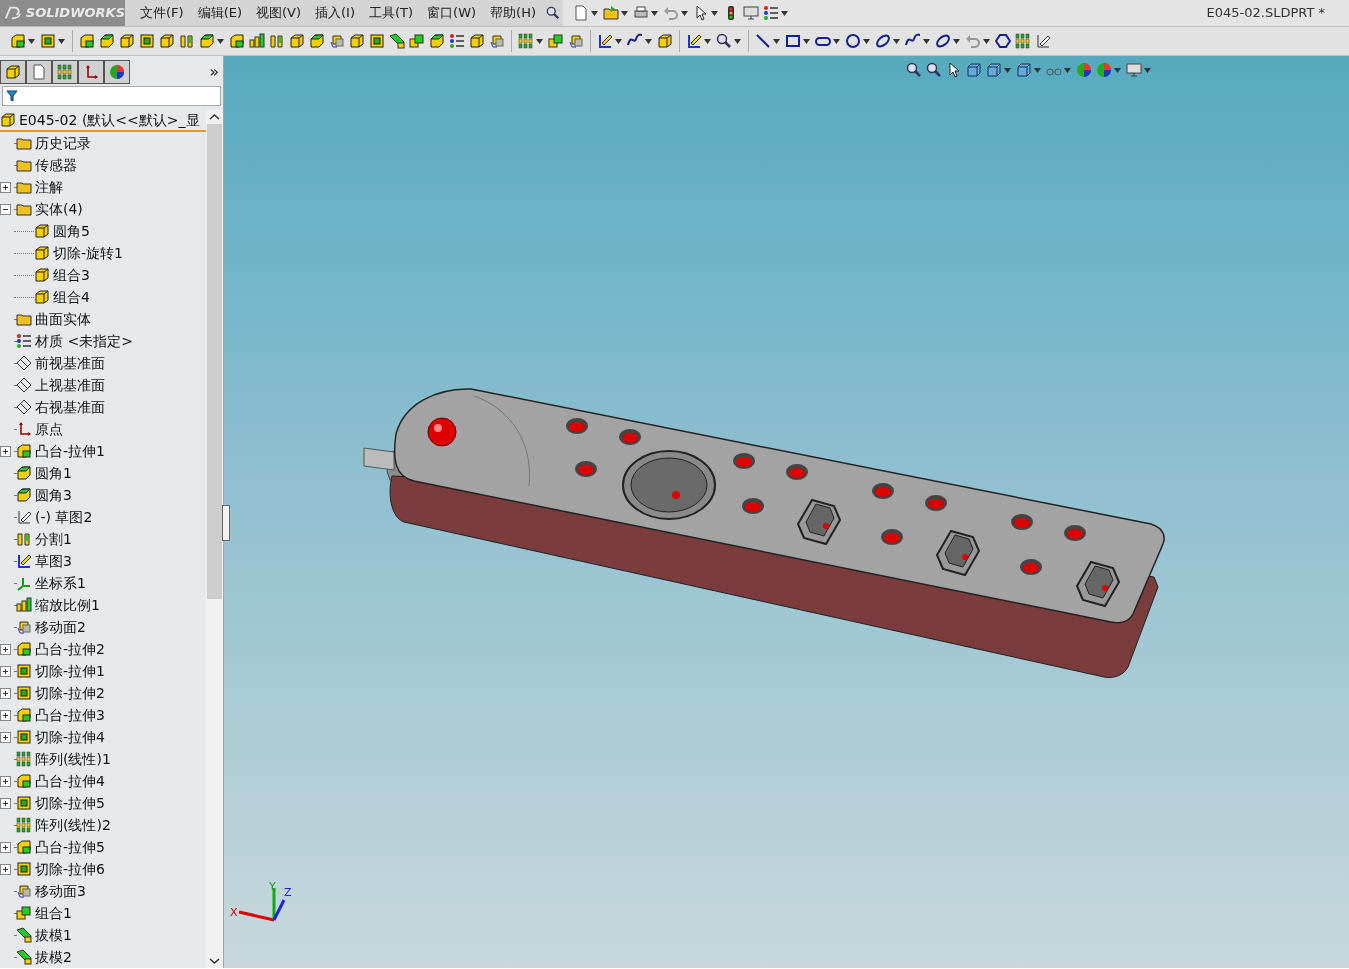  What do you see at coordinates (103, 891) in the screenshot?
I see `tree-item: 移动面3` at bounding box center [103, 891].